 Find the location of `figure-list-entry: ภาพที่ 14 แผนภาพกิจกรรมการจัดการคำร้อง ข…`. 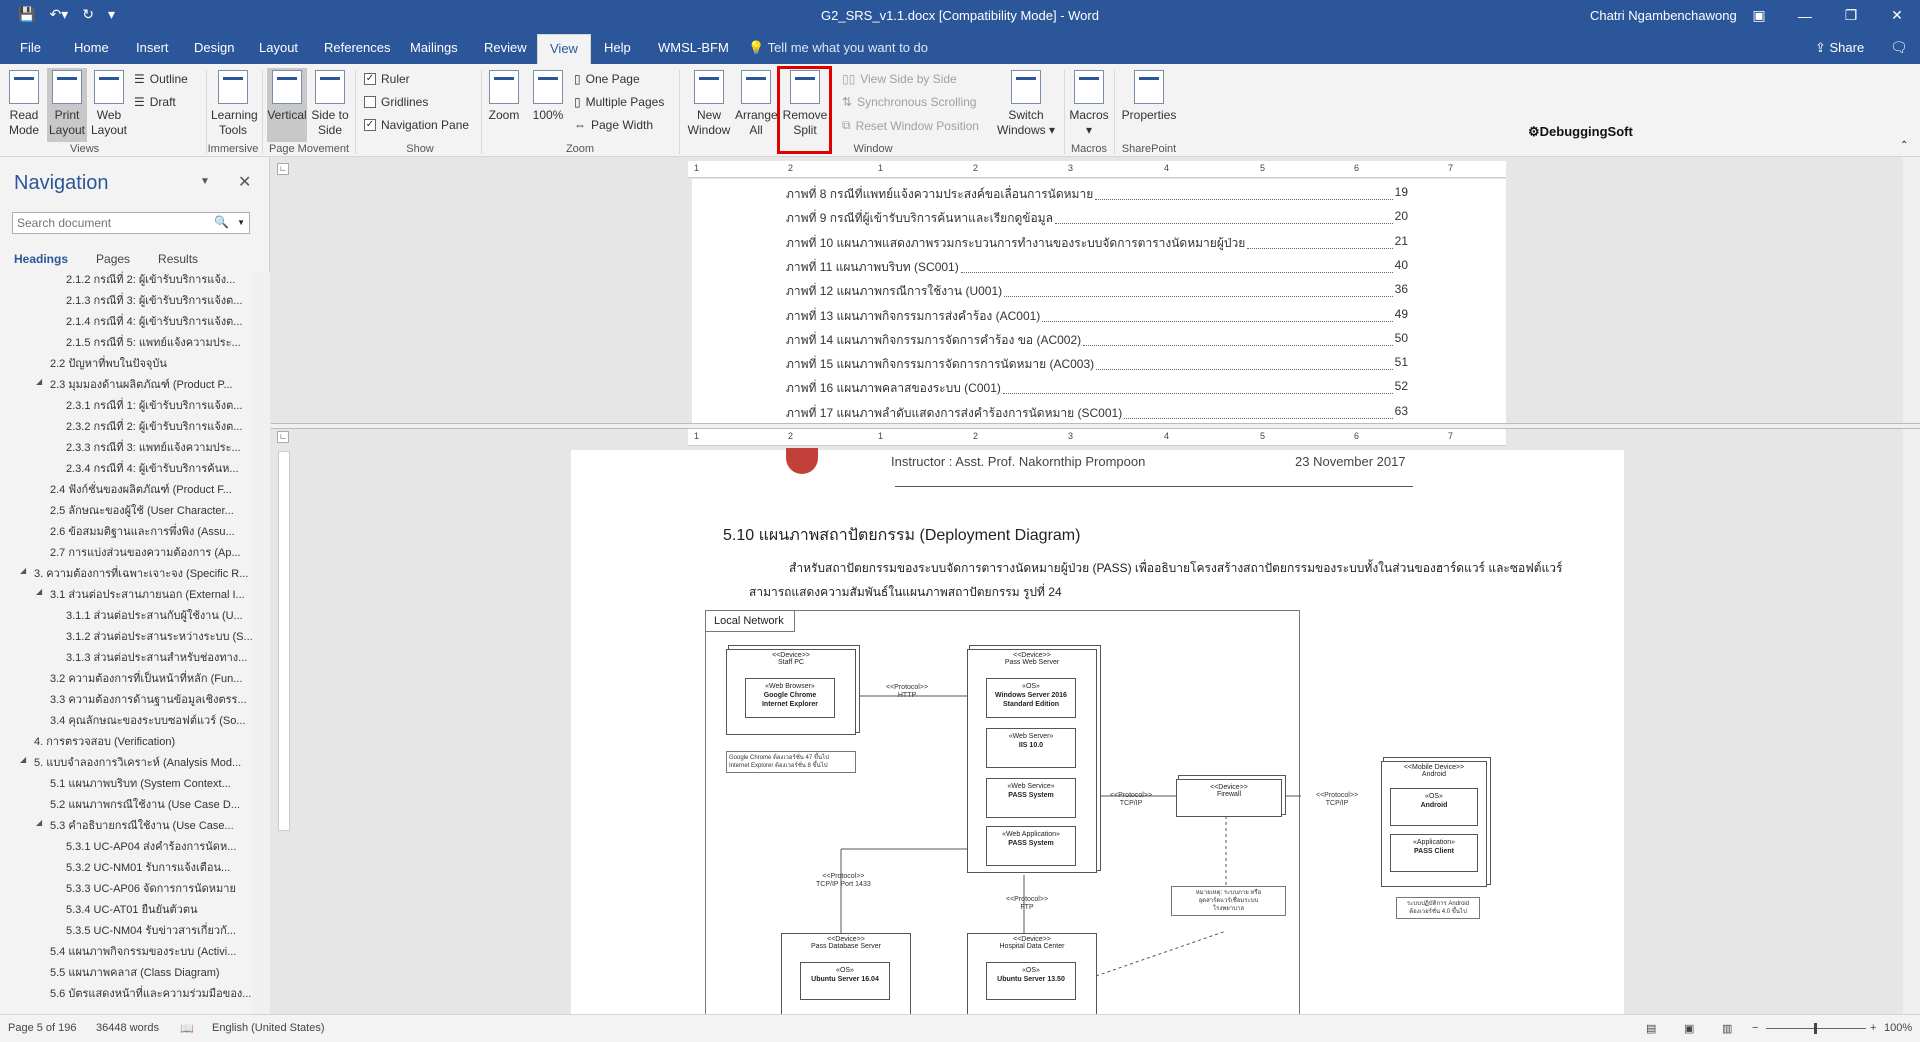

figure-list-entry: ภาพที่ 14 แผนภาพกิจกรรมการจัดการคำร้อง ข… is located at coordinates (1097, 340).